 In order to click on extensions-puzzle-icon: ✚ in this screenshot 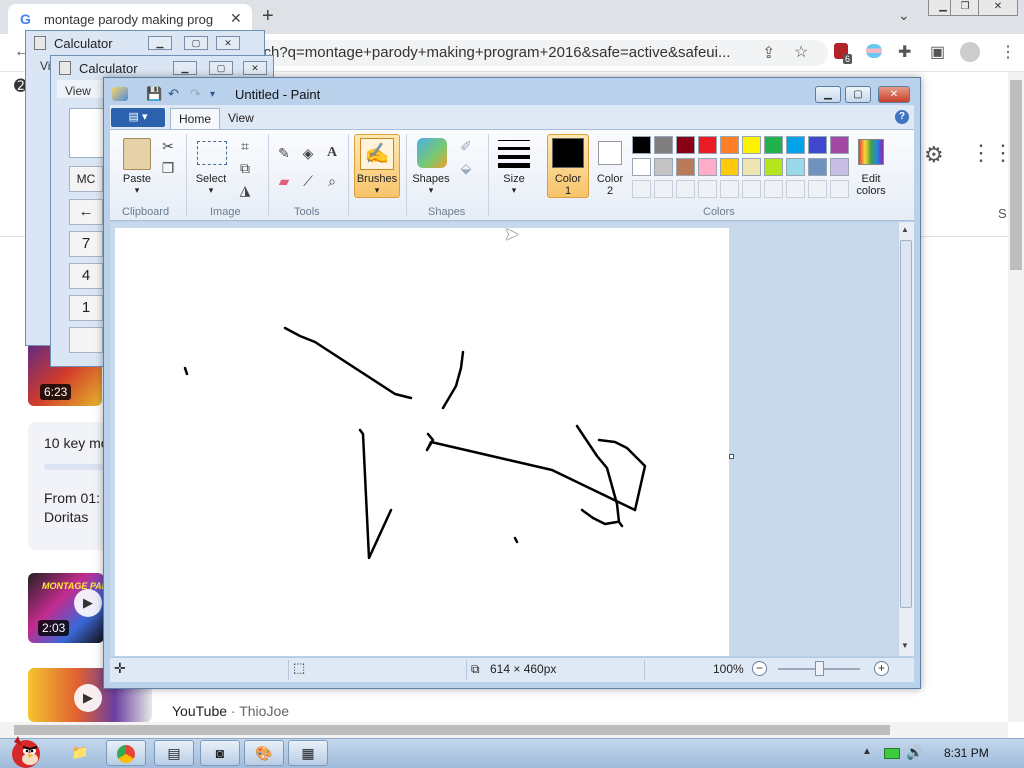, I will do `click(904, 52)`.